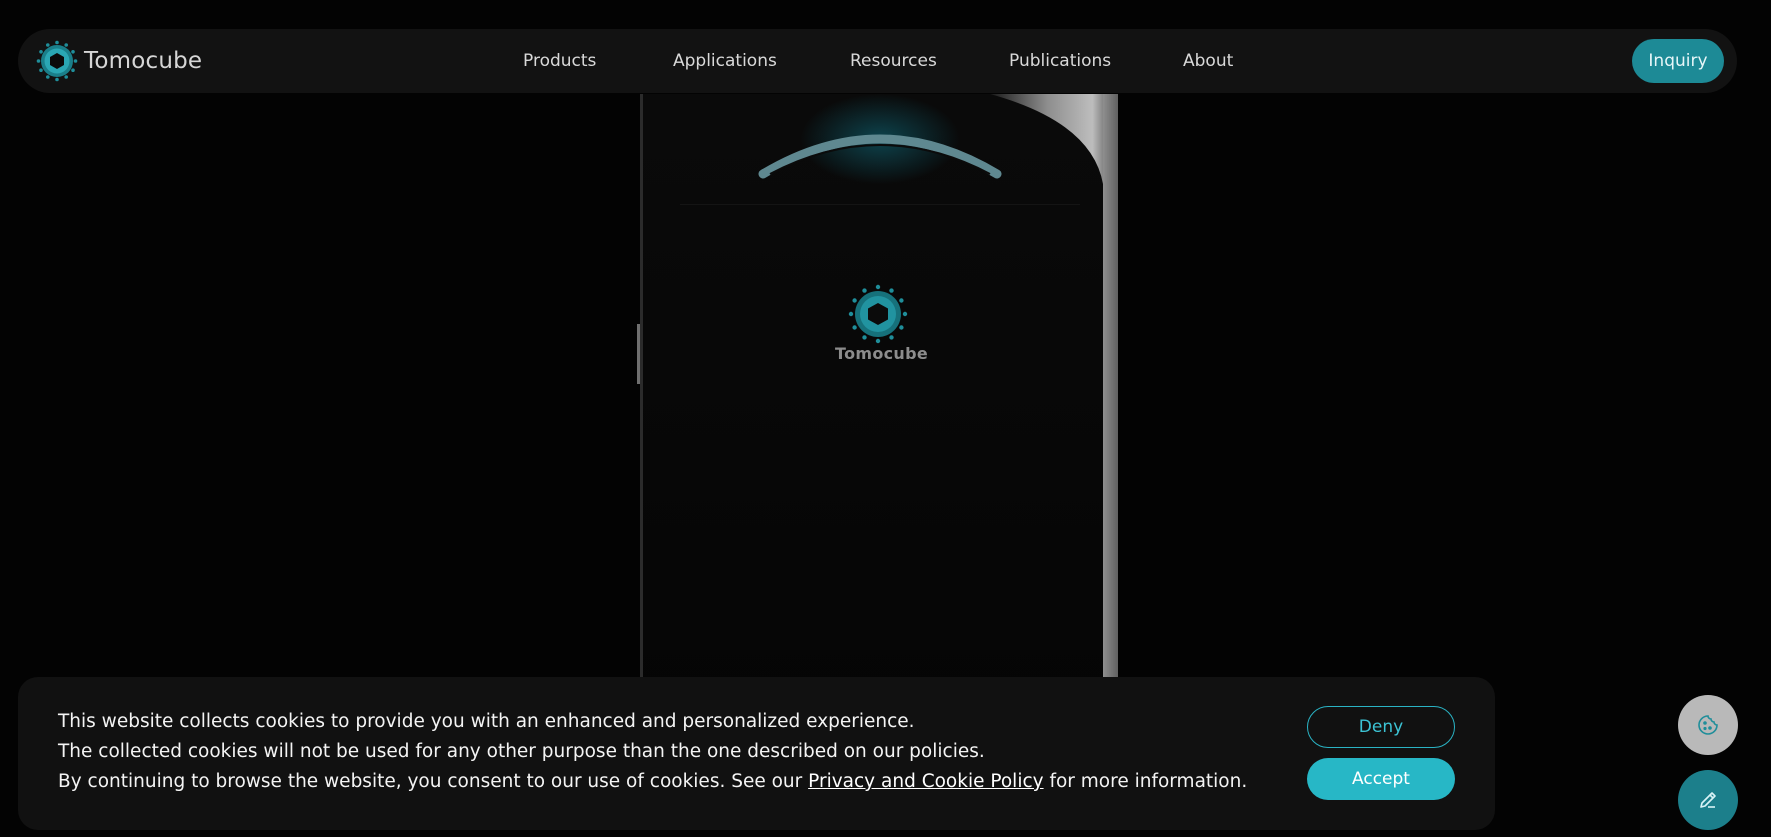  I want to click on nav-item-applications: Applications, so click(725, 61).